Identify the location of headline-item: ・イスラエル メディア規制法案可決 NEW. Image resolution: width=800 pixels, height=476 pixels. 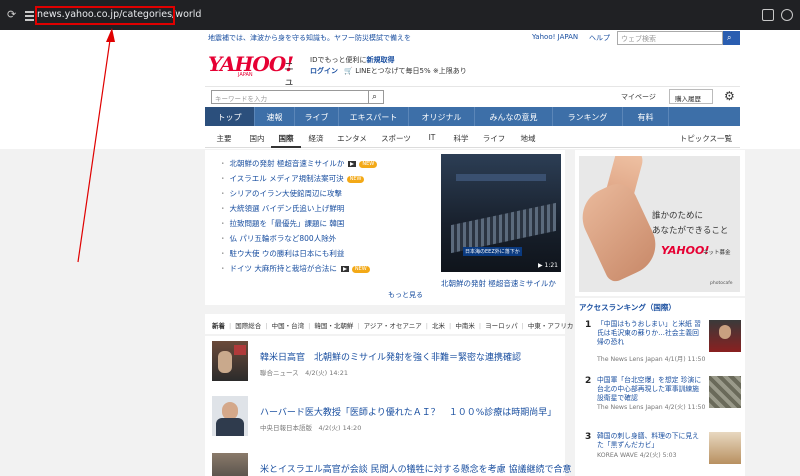
(331, 178).